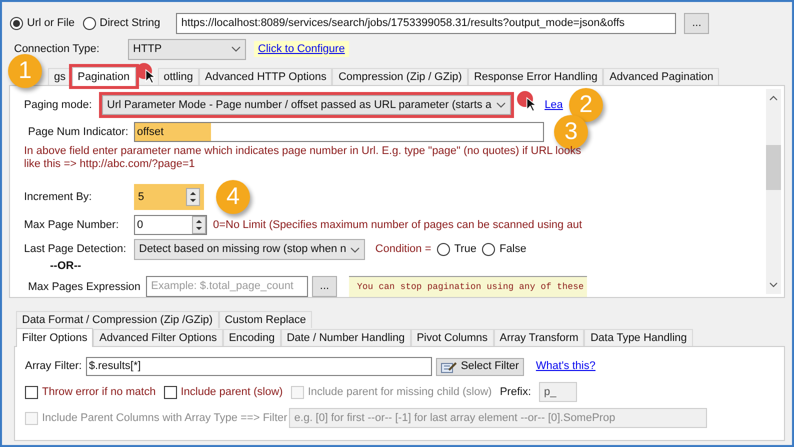  Describe the element at coordinates (661, 76) in the screenshot. I see `tab: Advanced Pagination` at that location.